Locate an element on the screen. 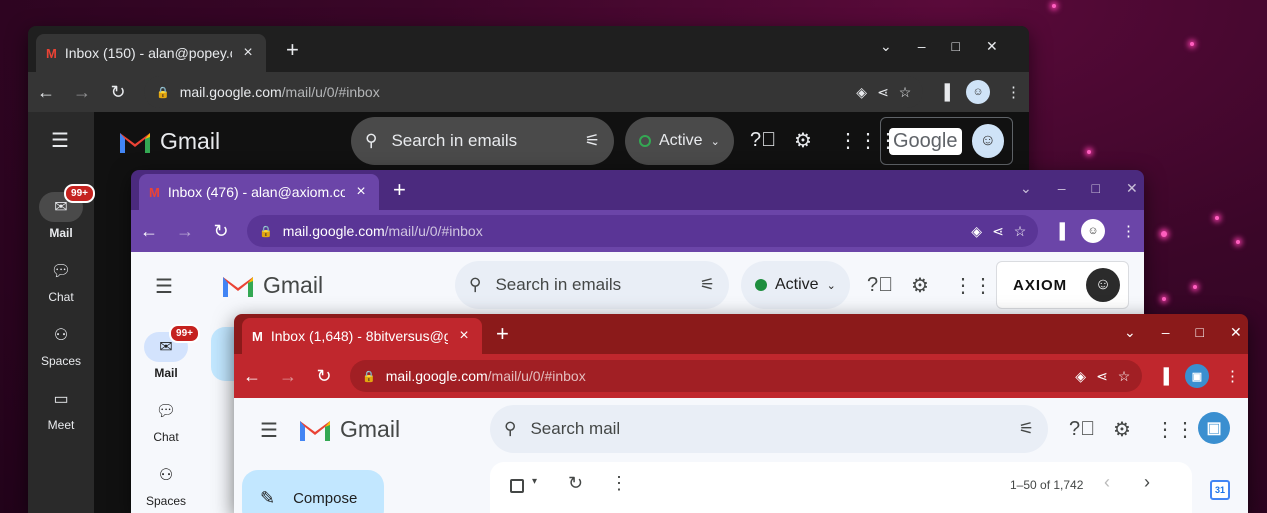 Image resolution: width=1267 pixels, height=513 pixels. refresh-icon: ↻ is located at coordinates (575, 483).